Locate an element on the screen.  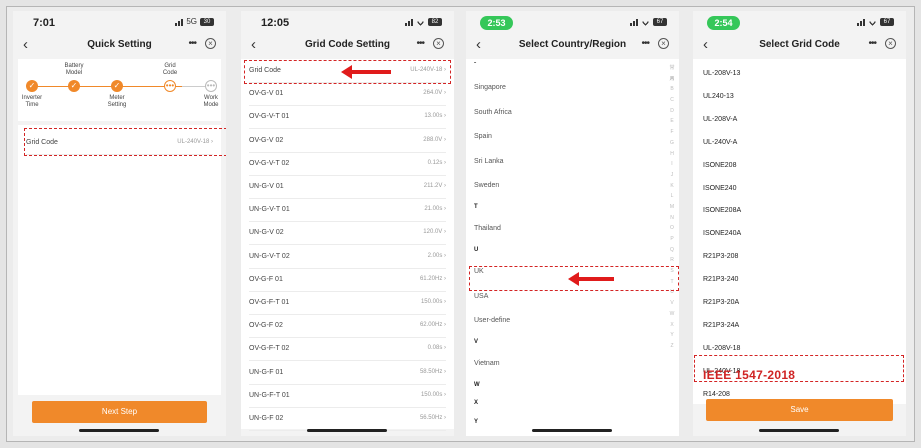
status-bar: 2:54 67 is located at coordinates (799, 22).